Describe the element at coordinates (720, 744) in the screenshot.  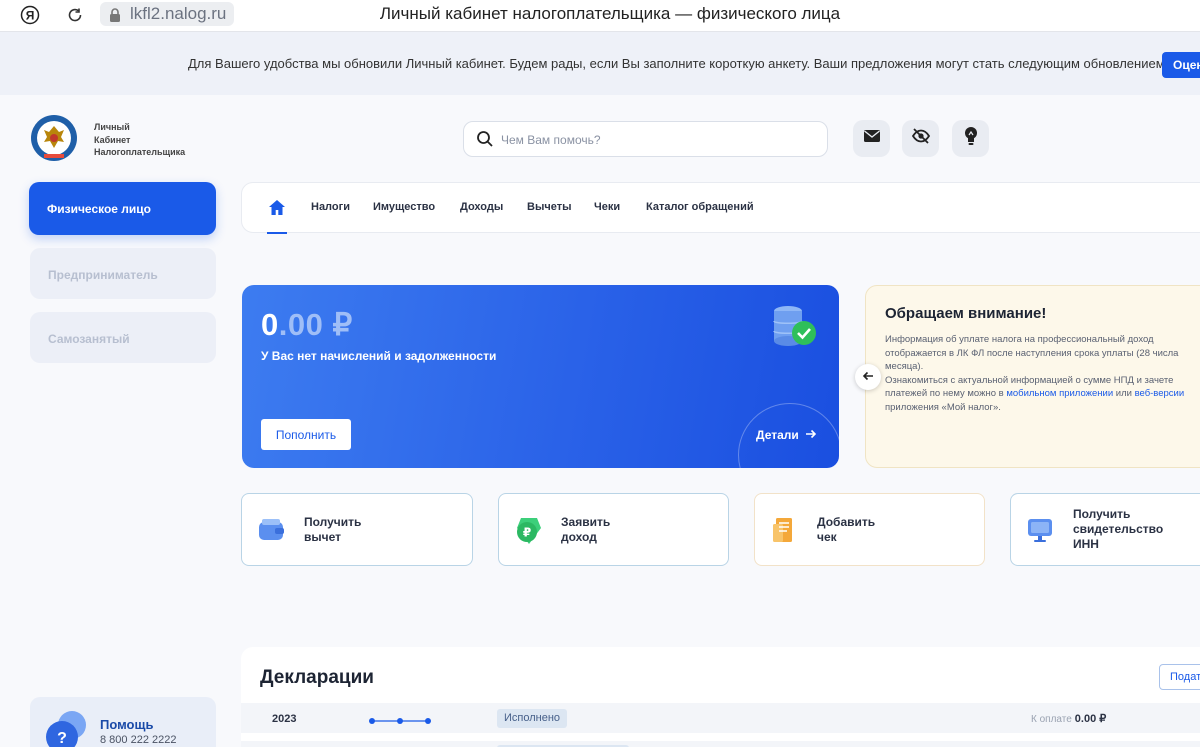
I see `table-row` at that location.